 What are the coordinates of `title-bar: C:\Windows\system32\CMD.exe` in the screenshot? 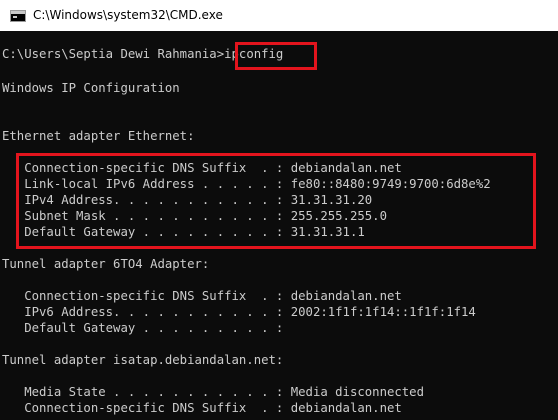 It's located at (279, 15).